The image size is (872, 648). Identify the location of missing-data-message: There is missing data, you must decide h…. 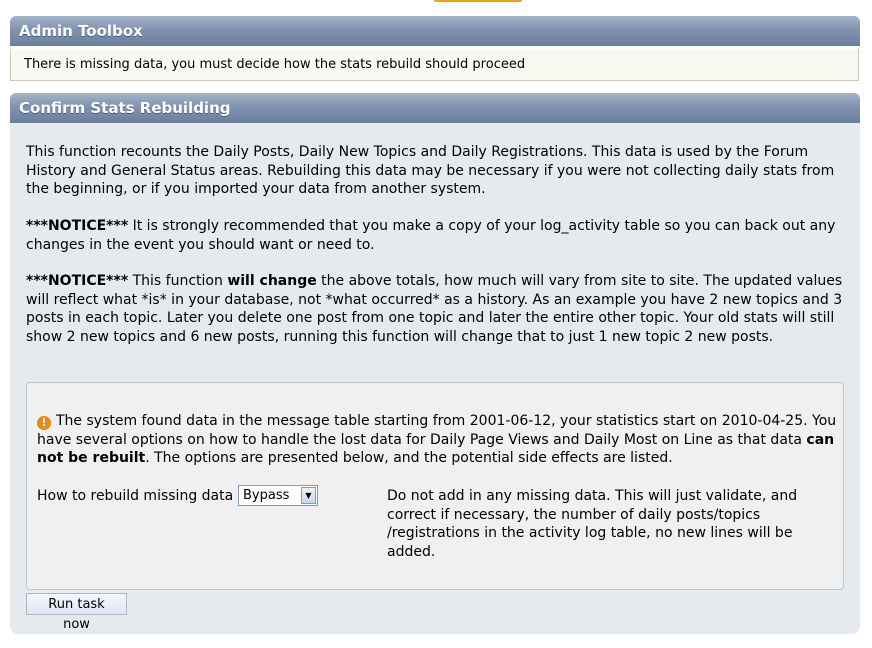
(275, 64).